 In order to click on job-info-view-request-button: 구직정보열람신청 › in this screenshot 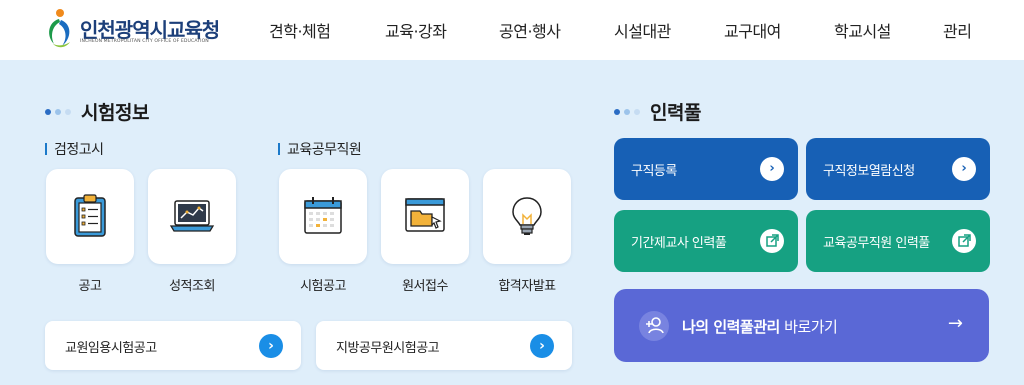, I will do `click(898, 169)`.